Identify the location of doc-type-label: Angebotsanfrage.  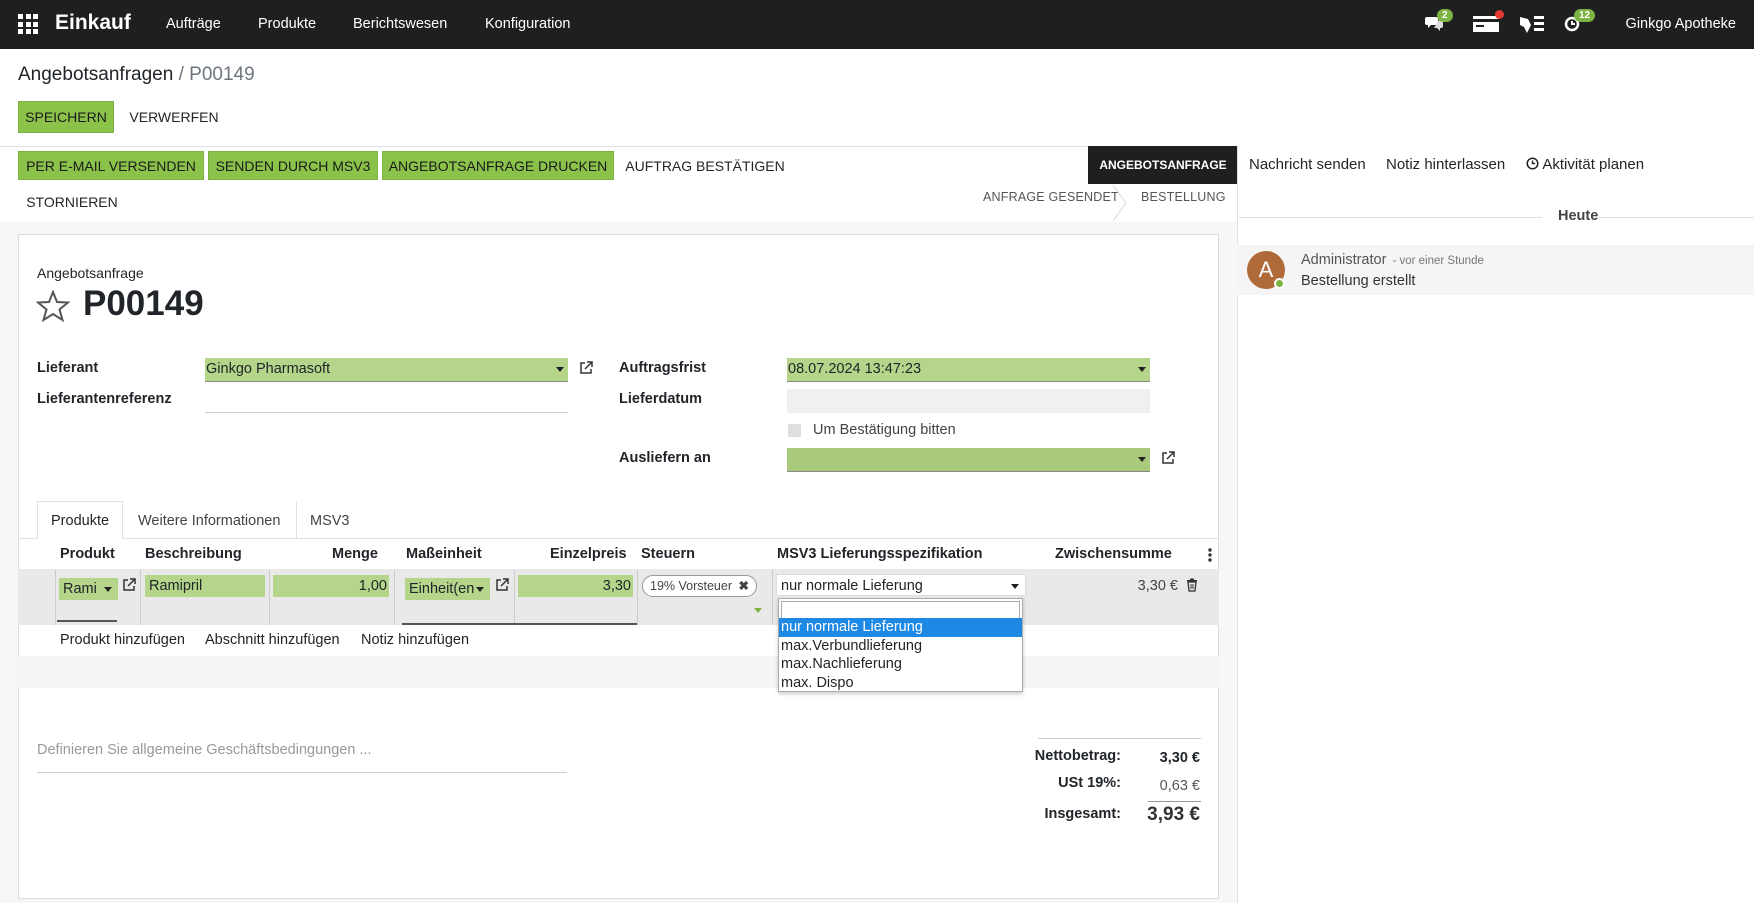
(90, 273).